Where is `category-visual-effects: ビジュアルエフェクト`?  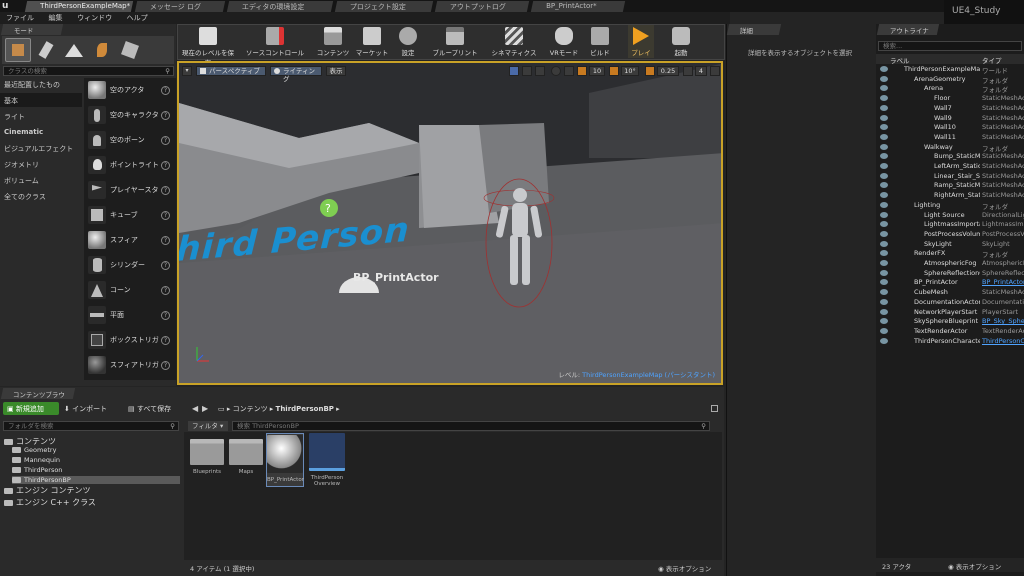 category-visual-effects: ビジュアルエフェクト is located at coordinates (38, 149).